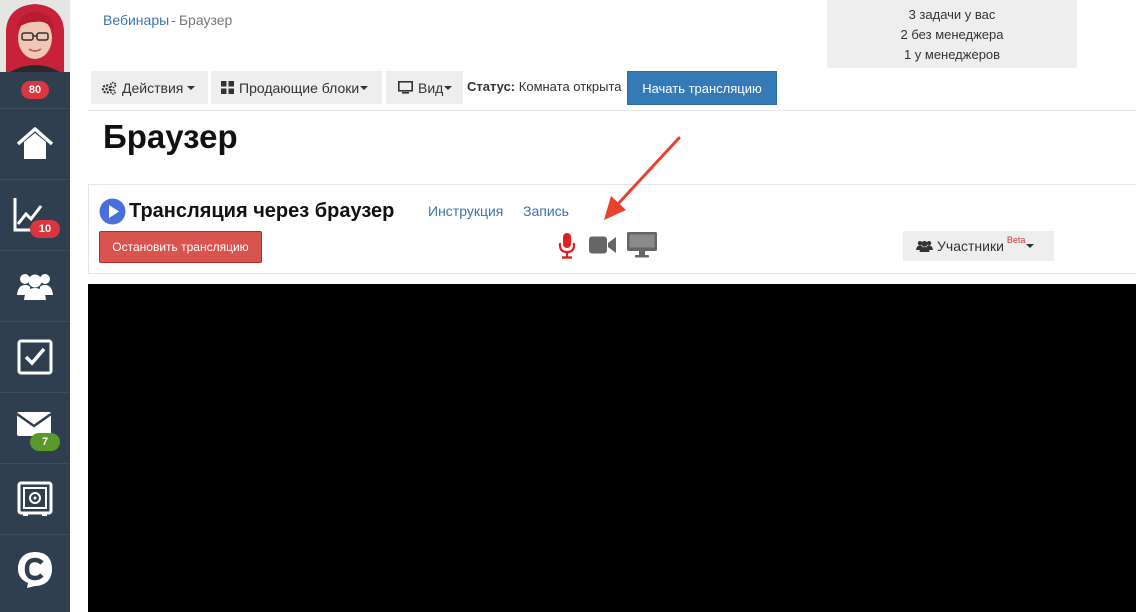 The image size is (1136, 612). What do you see at coordinates (642, 245) in the screenshot?
I see `screen-share-icon` at bounding box center [642, 245].